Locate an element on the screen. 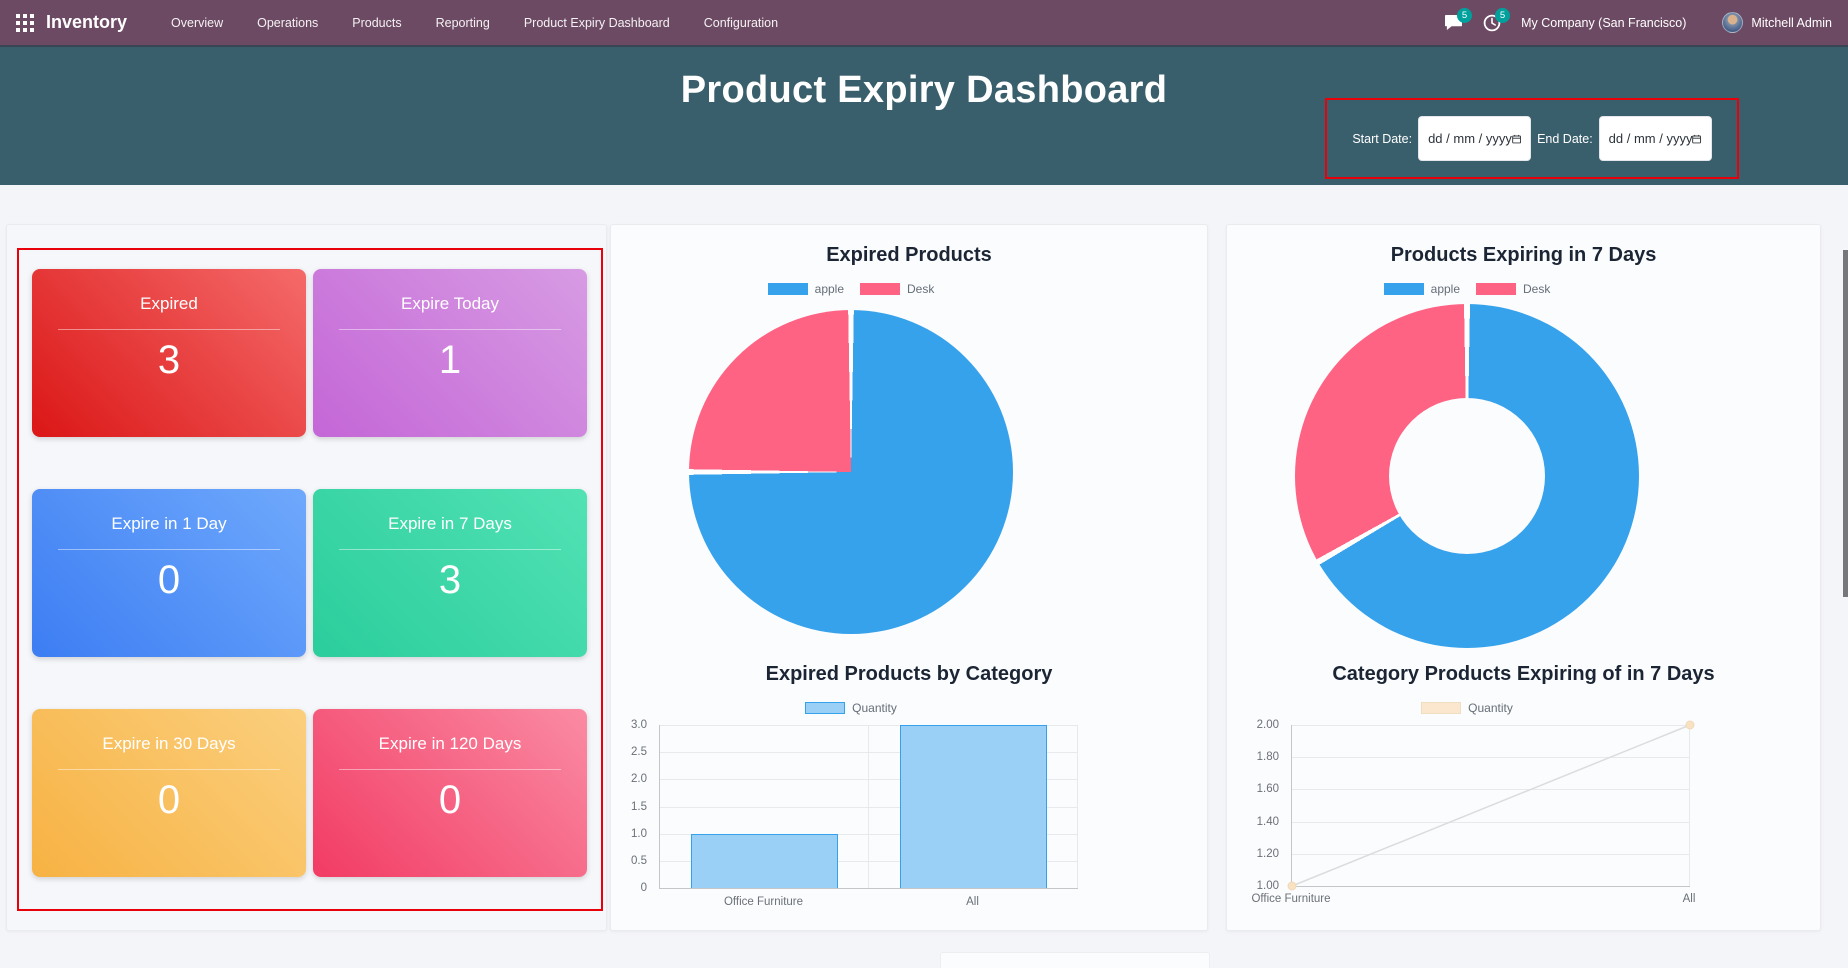 This screenshot has width=1848, height=968. start-date-input: dd / mm / yyyy is located at coordinates (1475, 138).